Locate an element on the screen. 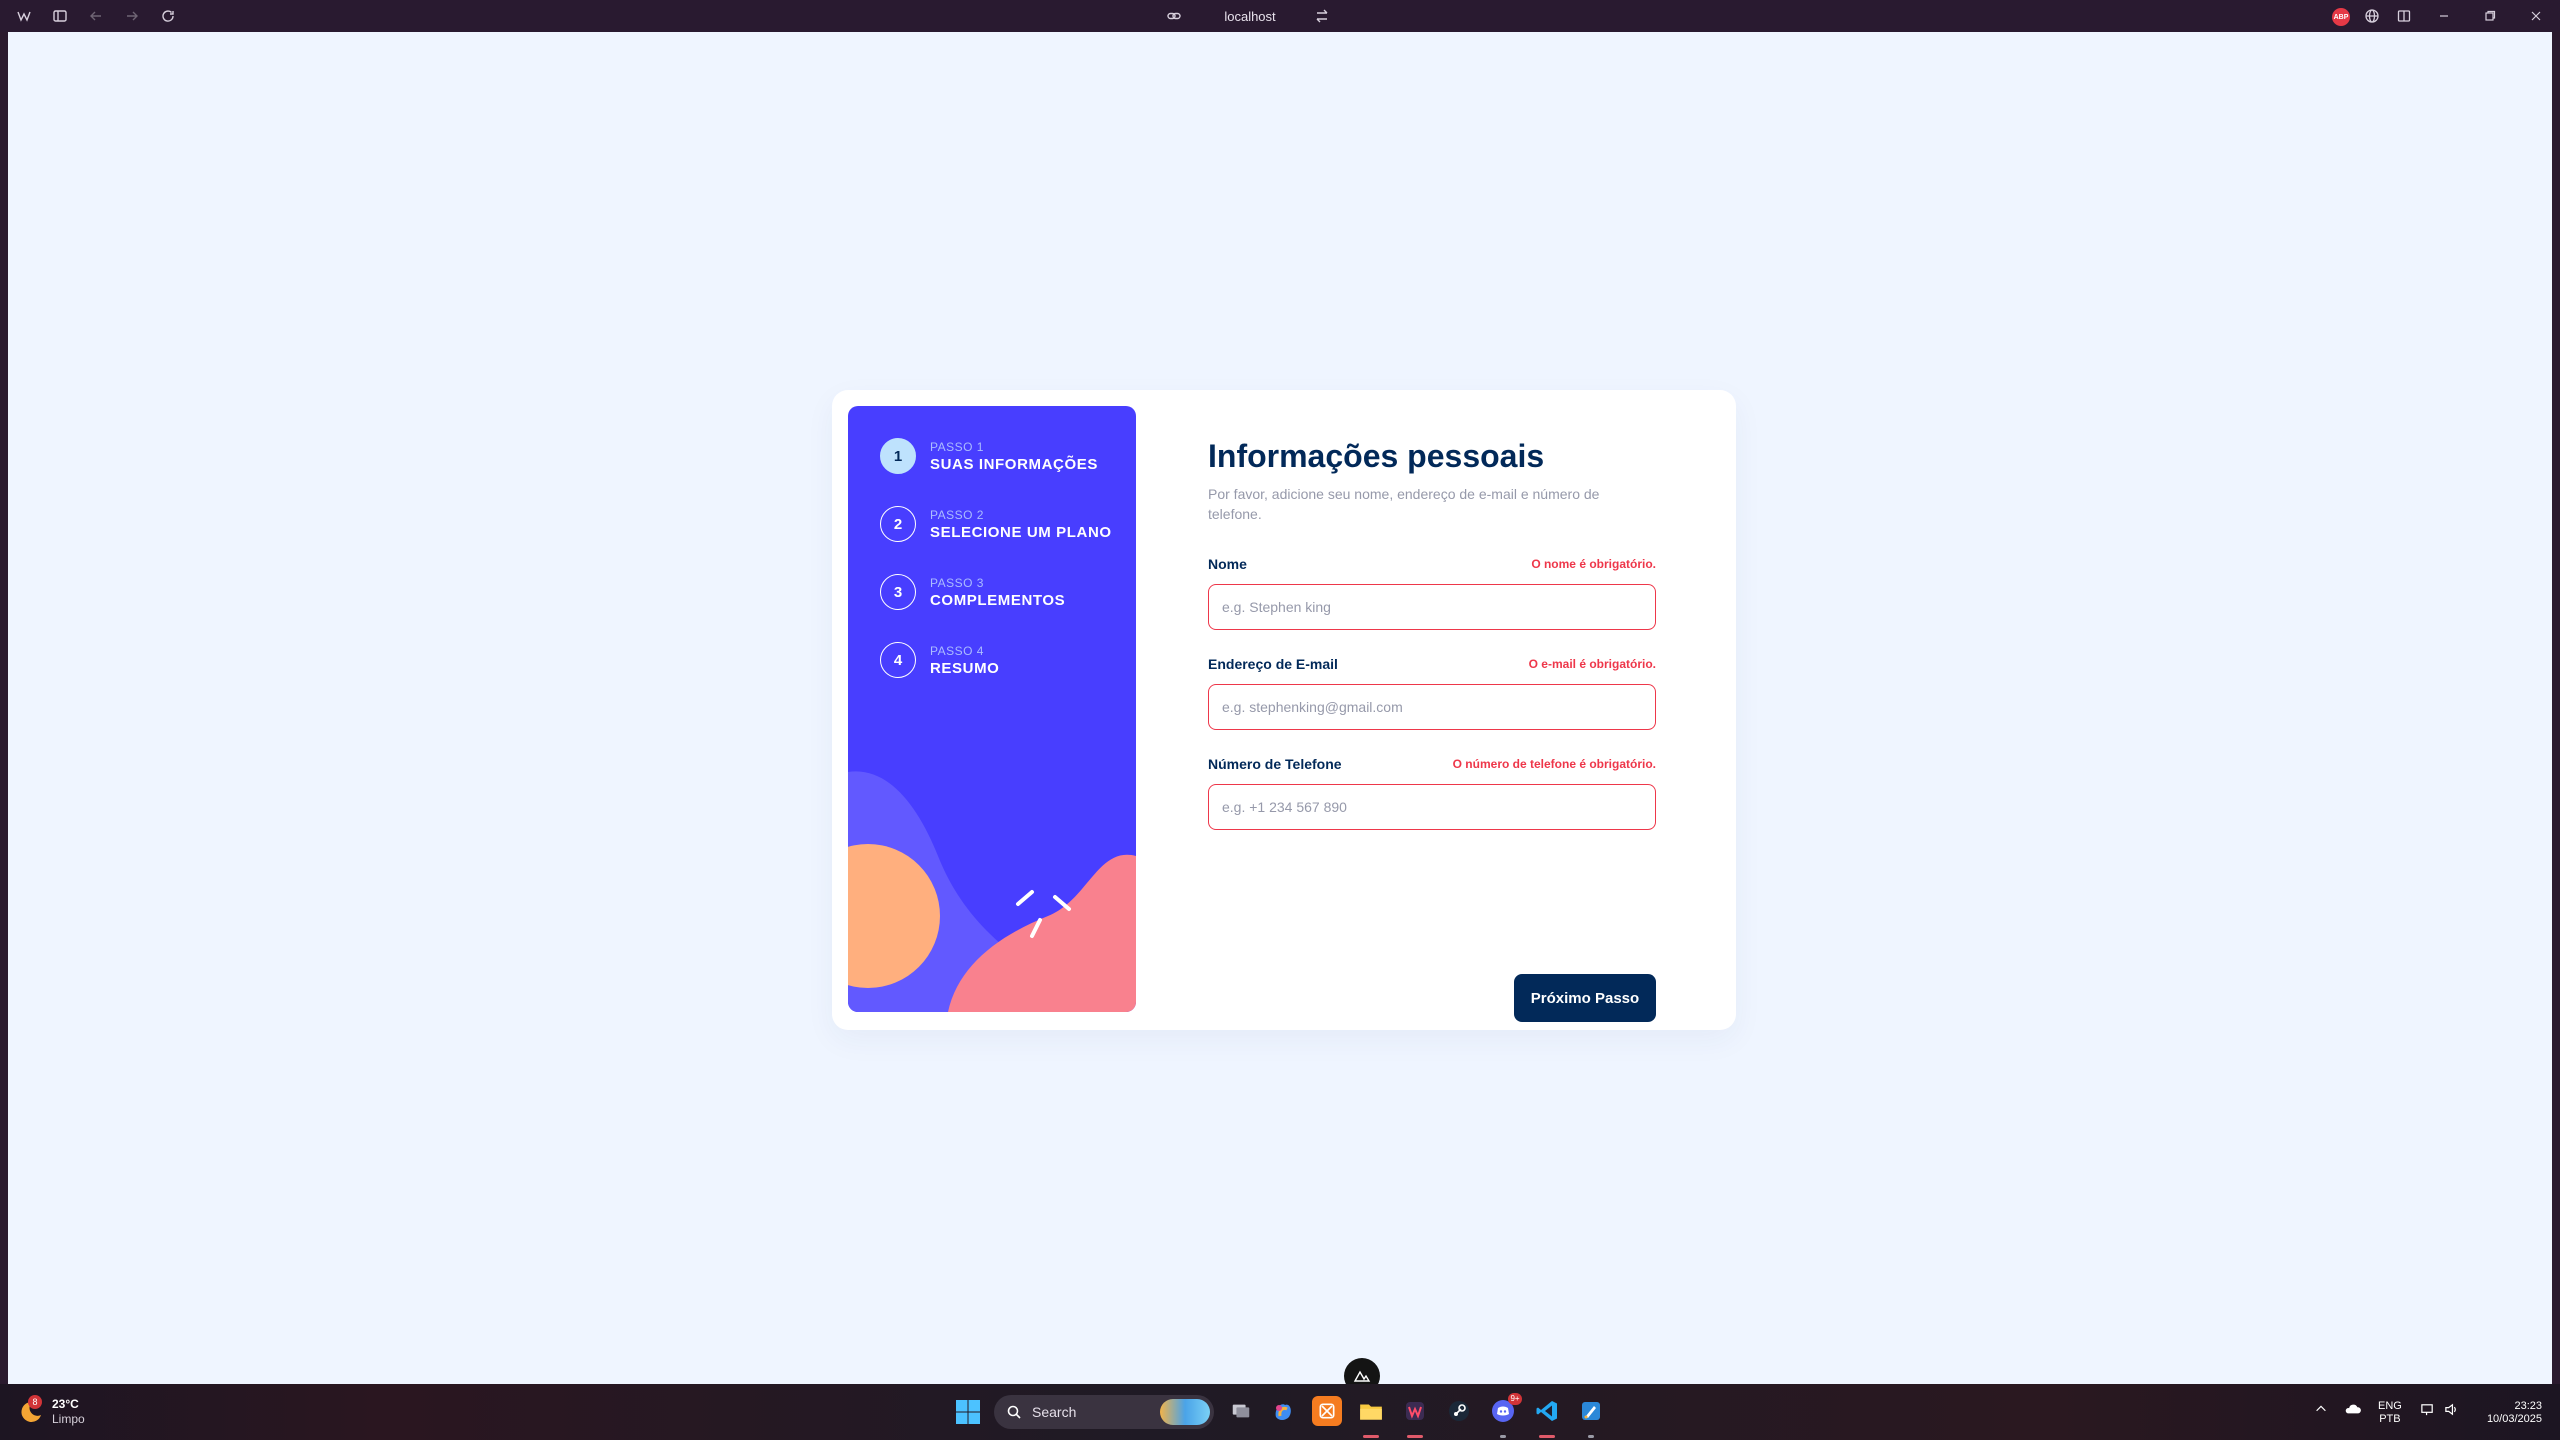  restore-icon is located at coordinates (2490, 16).